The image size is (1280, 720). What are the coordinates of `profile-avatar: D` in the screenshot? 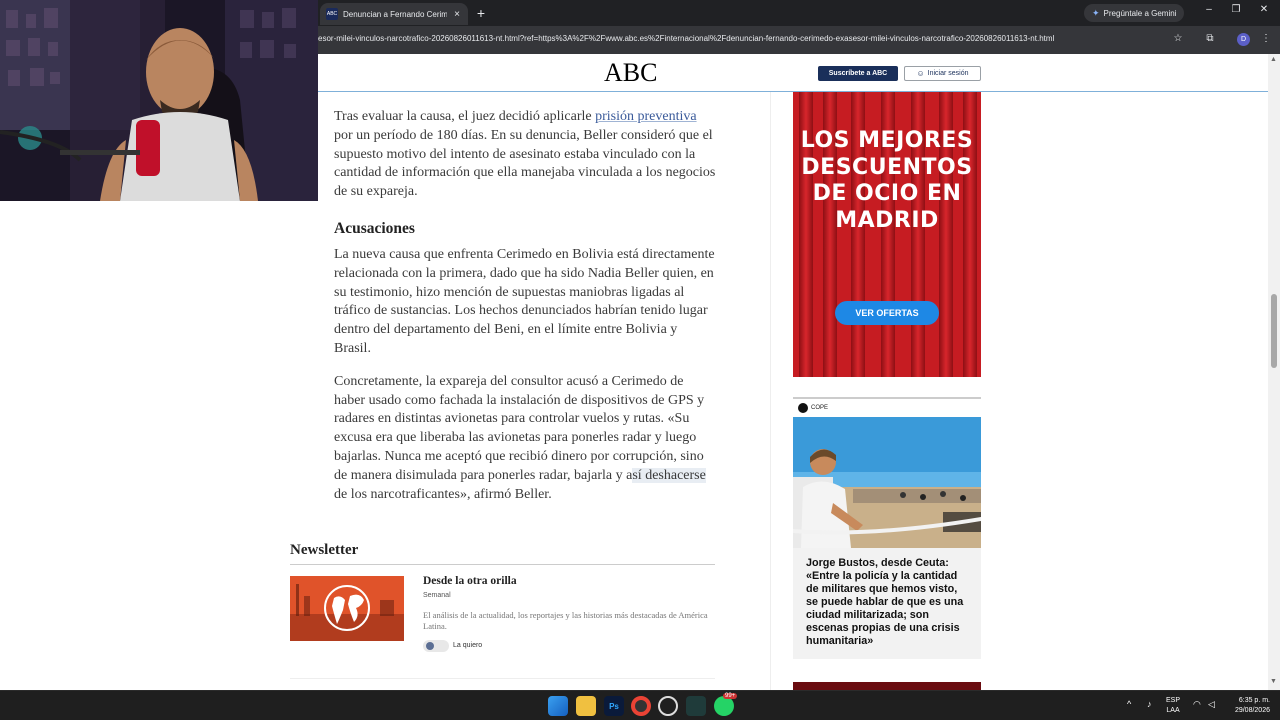 It's located at (1243, 39).